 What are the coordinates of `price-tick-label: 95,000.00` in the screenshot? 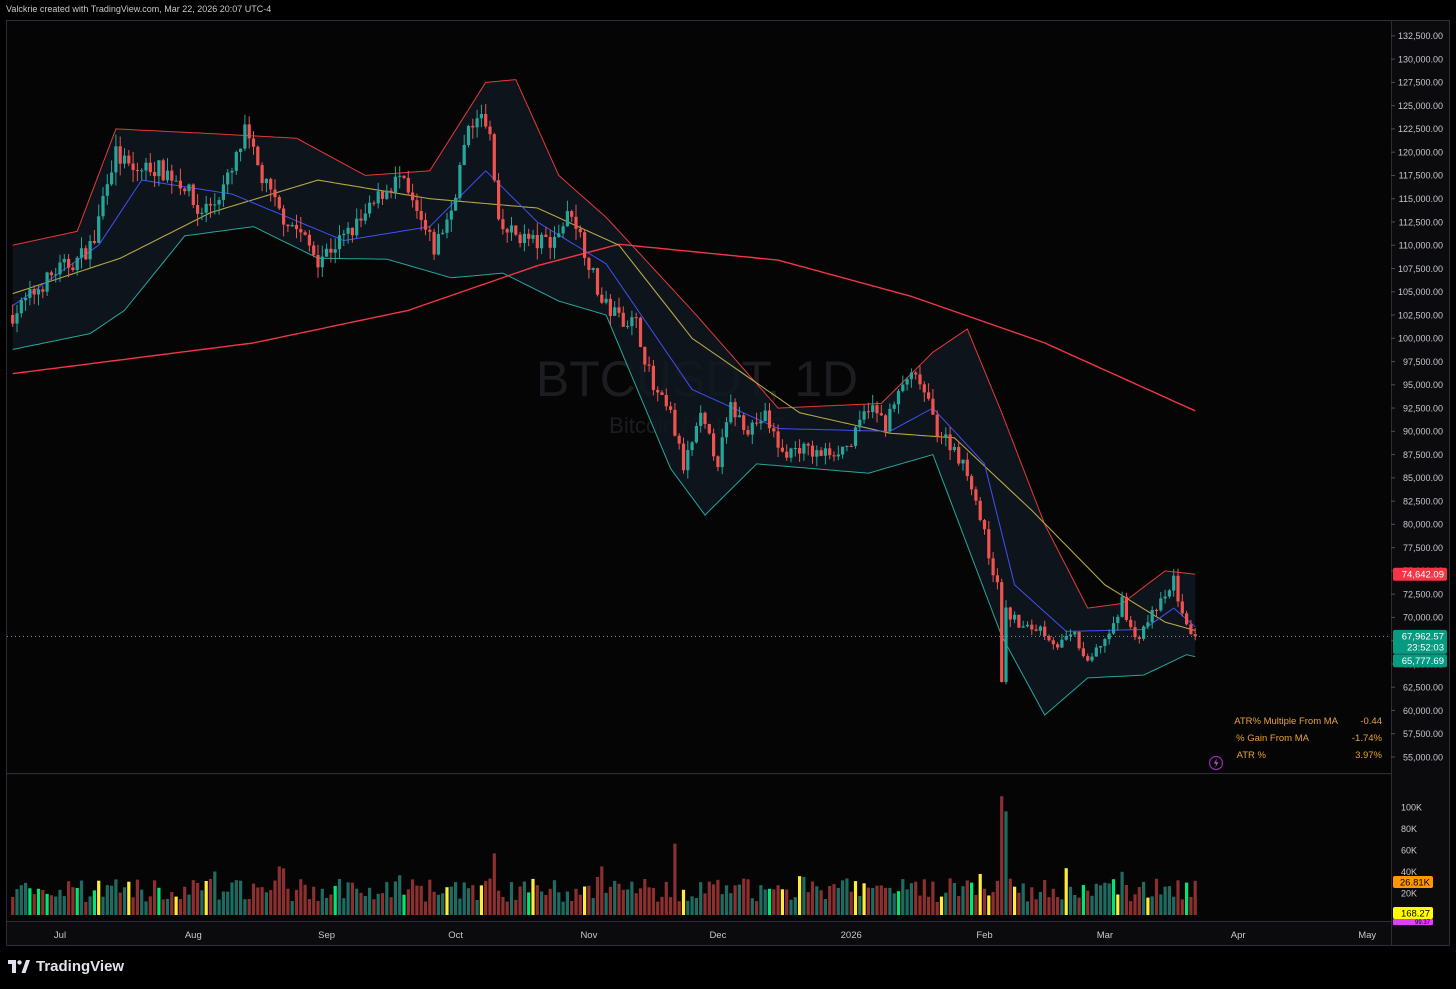 It's located at (1423, 385).